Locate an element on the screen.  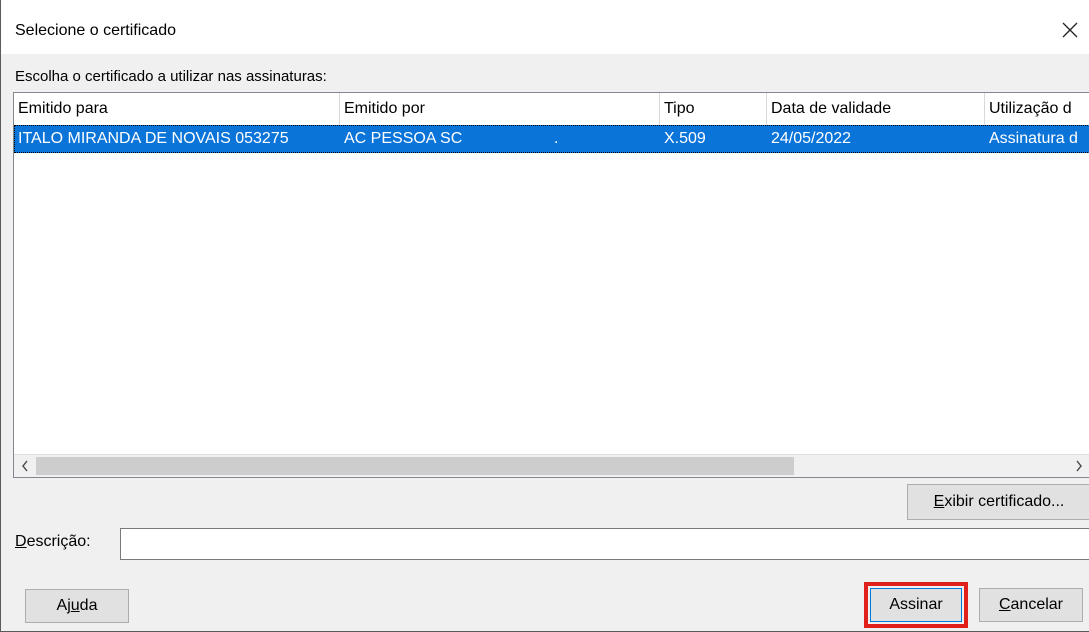
chevron-right-icon is located at coordinates (1079, 466).